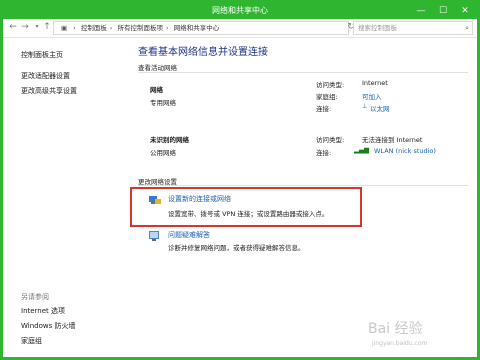  What do you see at coordinates (49, 91) in the screenshot?
I see `sidebar-item-advanced-sharing: 更改高级共享设置` at bounding box center [49, 91].